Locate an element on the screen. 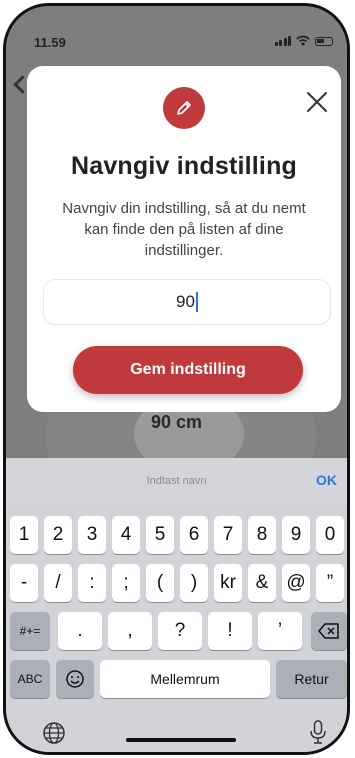 The height and width of the screenshot is (758, 355). text-caret is located at coordinates (196, 302).